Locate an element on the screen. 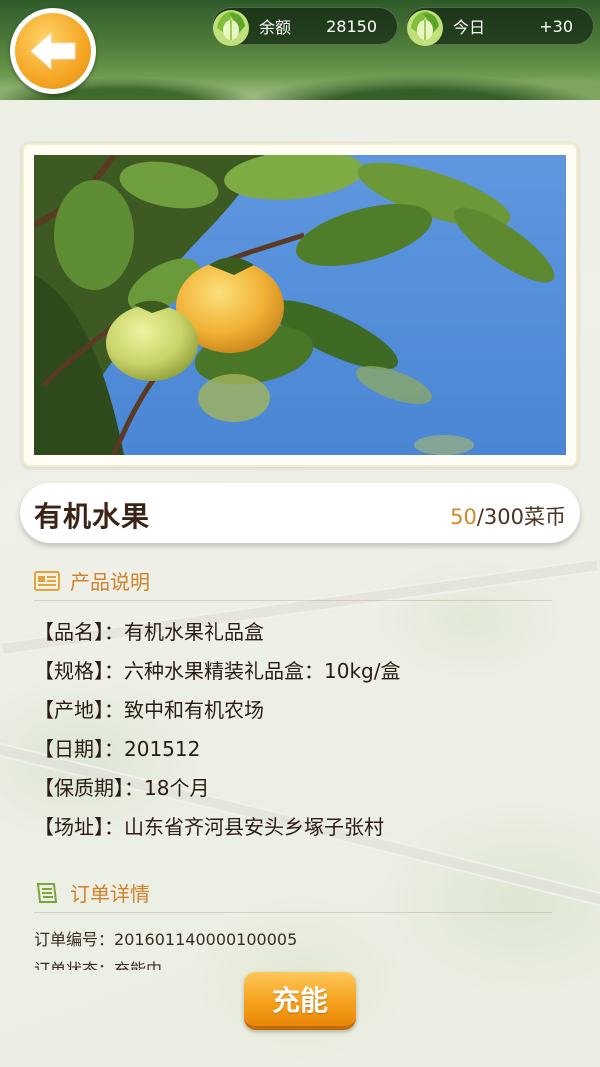  spec-row-address: 【场址】：山东省齐河县安头乡塚子张村 is located at coordinates (304, 830).